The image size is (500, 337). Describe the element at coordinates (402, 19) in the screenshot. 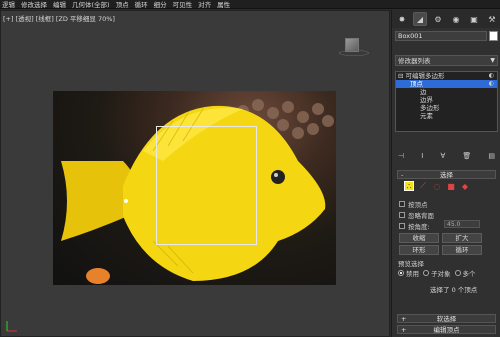

I see `create-icon: ✸` at that location.